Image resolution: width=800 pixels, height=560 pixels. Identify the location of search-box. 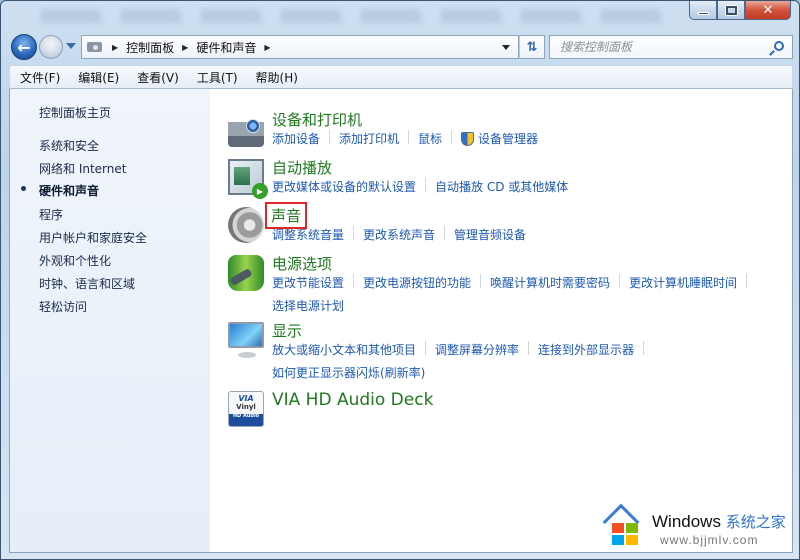
(671, 47).